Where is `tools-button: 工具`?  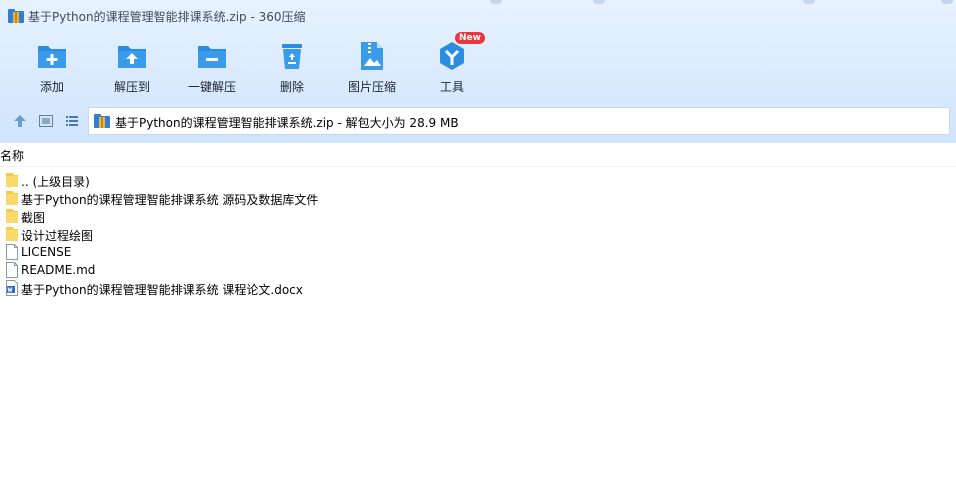 tools-button: 工具 is located at coordinates (452, 68).